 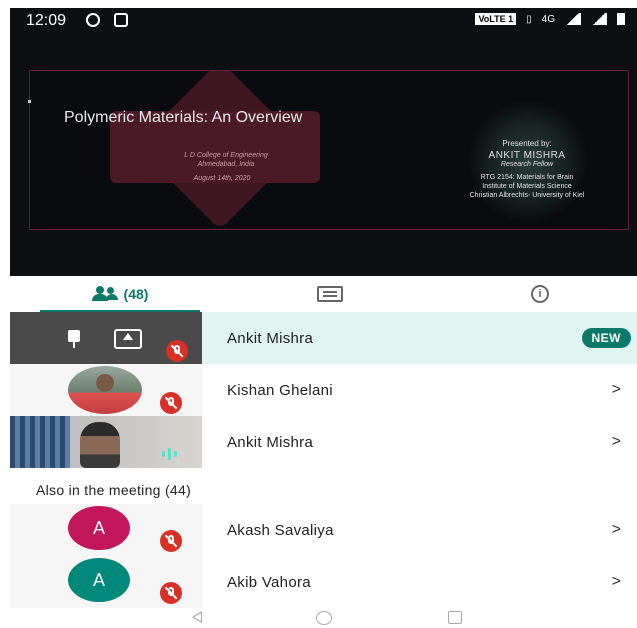 I want to click on tab-bar: (48) i, so click(x=323, y=294).